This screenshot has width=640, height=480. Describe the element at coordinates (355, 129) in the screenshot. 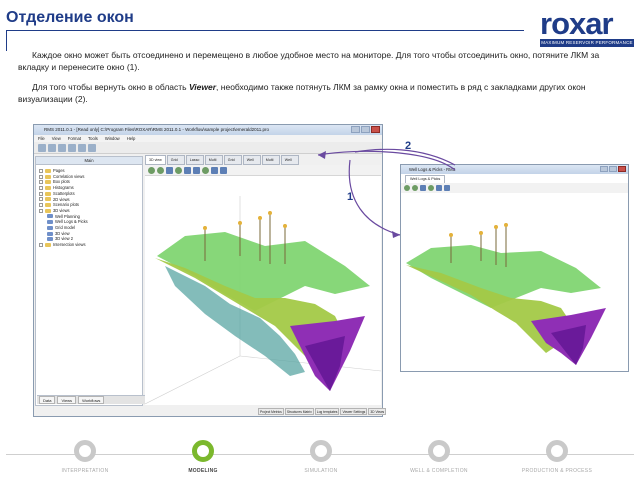

I see `minimize-icon` at that location.